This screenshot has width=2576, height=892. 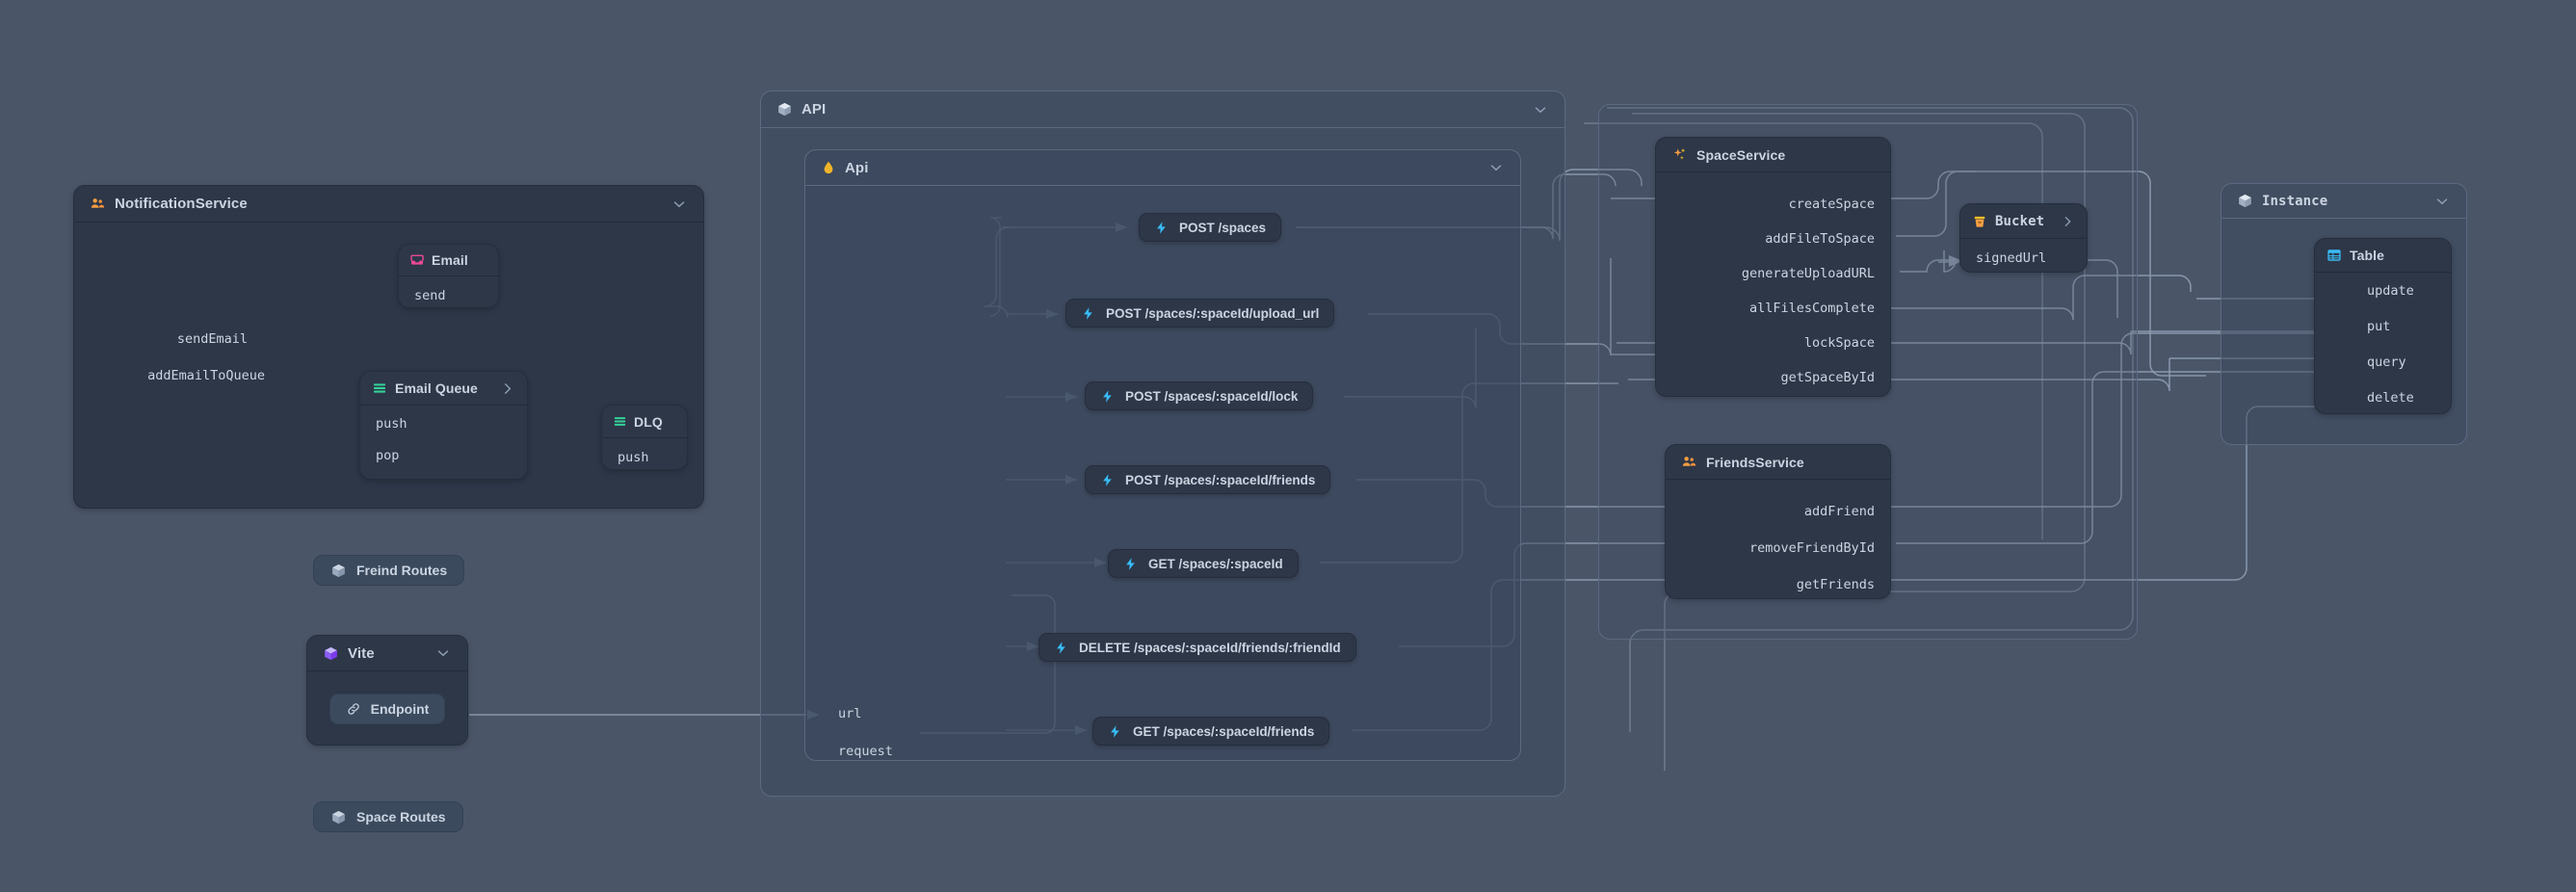 I want to click on member-row: addFileToSpace, so click(x=1773, y=238).